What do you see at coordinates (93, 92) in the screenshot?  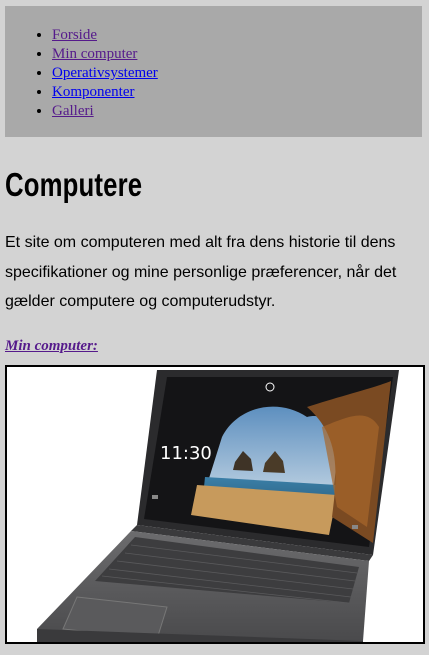 I see `nav-link-komponenter: Komponenter` at bounding box center [93, 92].